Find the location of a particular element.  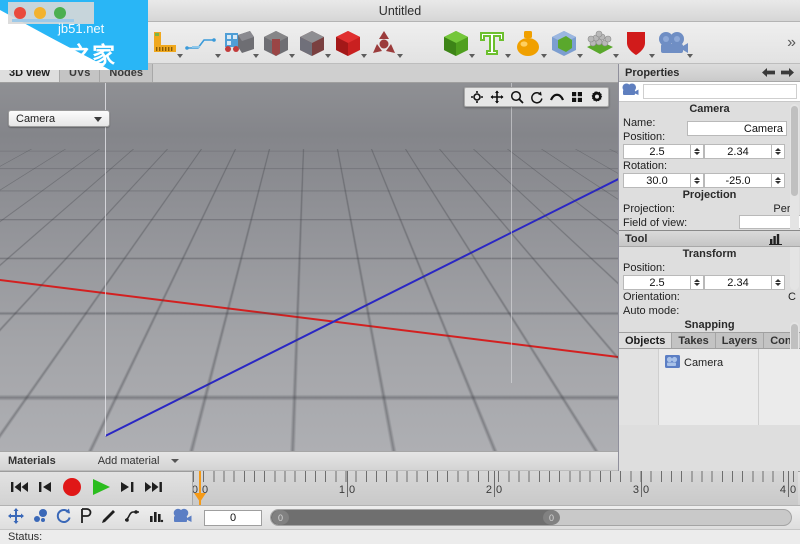

cube-red-tool is located at coordinates (348, 43).